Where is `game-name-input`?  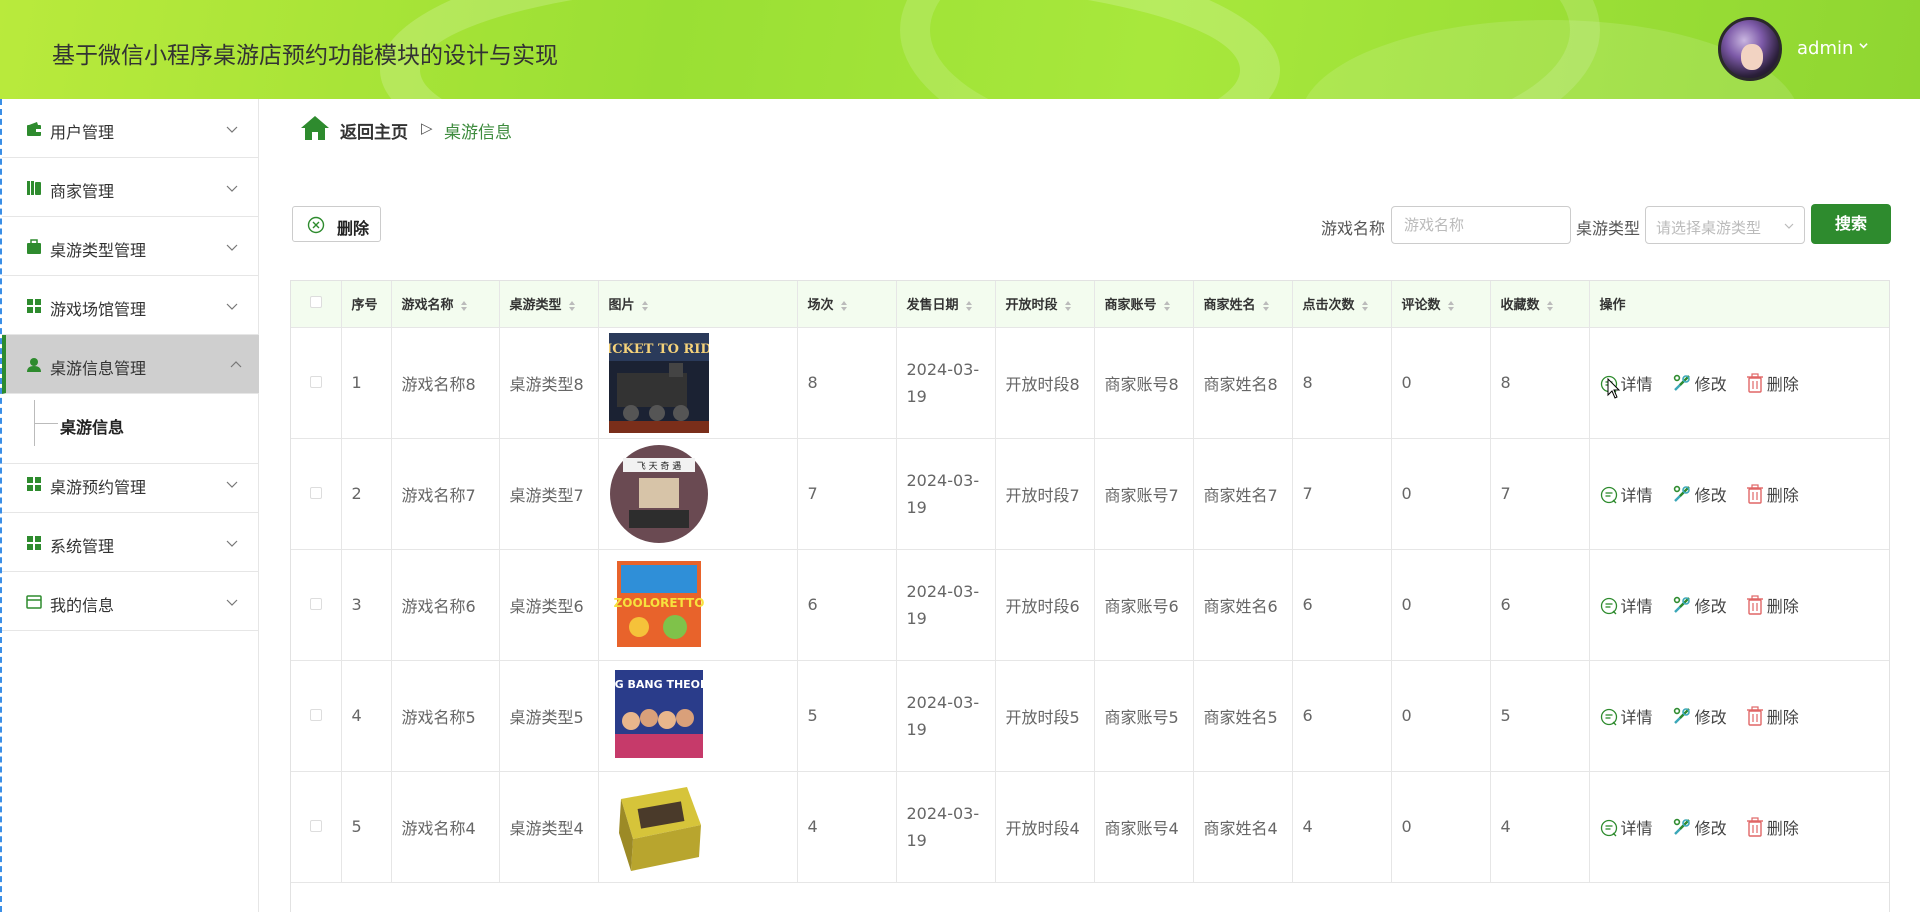
game-name-input is located at coordinates (1481, 225).